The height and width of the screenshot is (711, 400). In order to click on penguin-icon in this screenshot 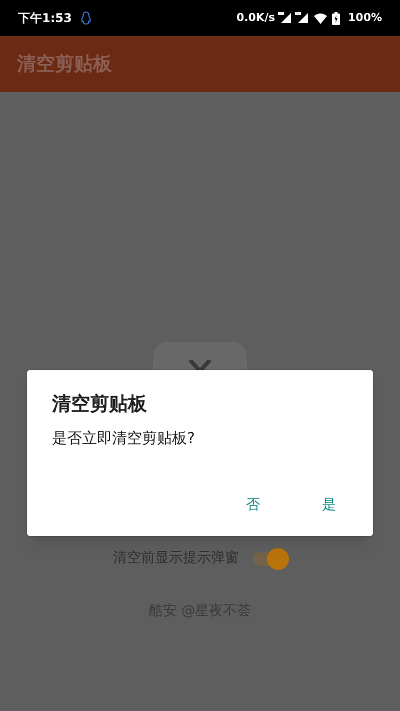, I will do `click(86, 18)`.